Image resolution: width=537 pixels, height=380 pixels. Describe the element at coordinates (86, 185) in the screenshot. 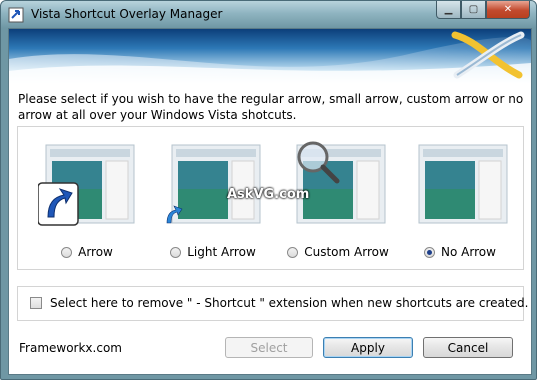

I see `large-arrow-overlay-preview` at that location.